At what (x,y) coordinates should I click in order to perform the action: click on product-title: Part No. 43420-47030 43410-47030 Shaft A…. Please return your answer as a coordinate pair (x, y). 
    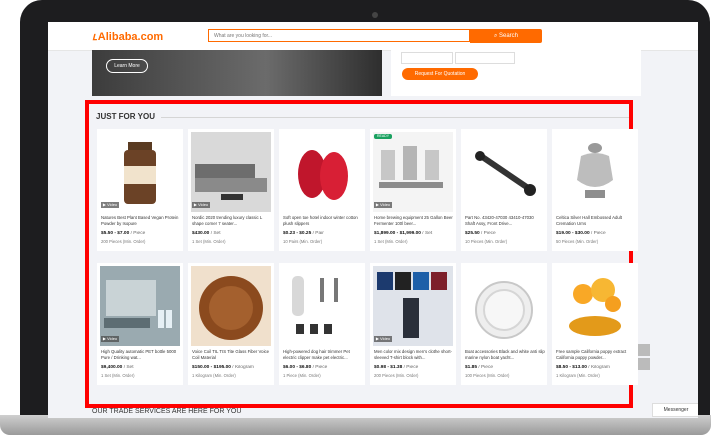
    Looking at the image, I should click on (505, 220).